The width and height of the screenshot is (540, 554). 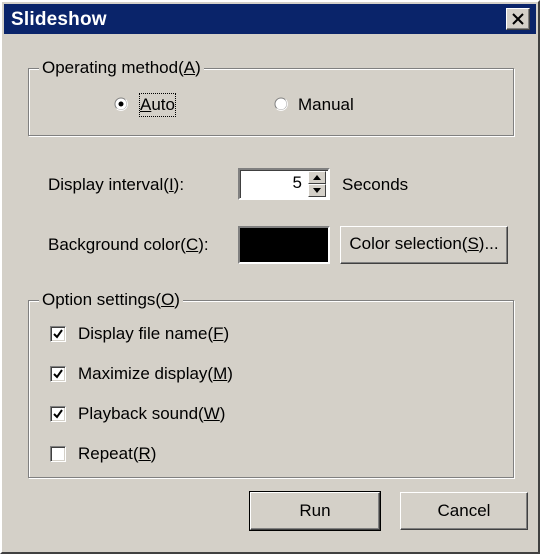 I want to click on background-color-swatch, so click(x=284, y=245).